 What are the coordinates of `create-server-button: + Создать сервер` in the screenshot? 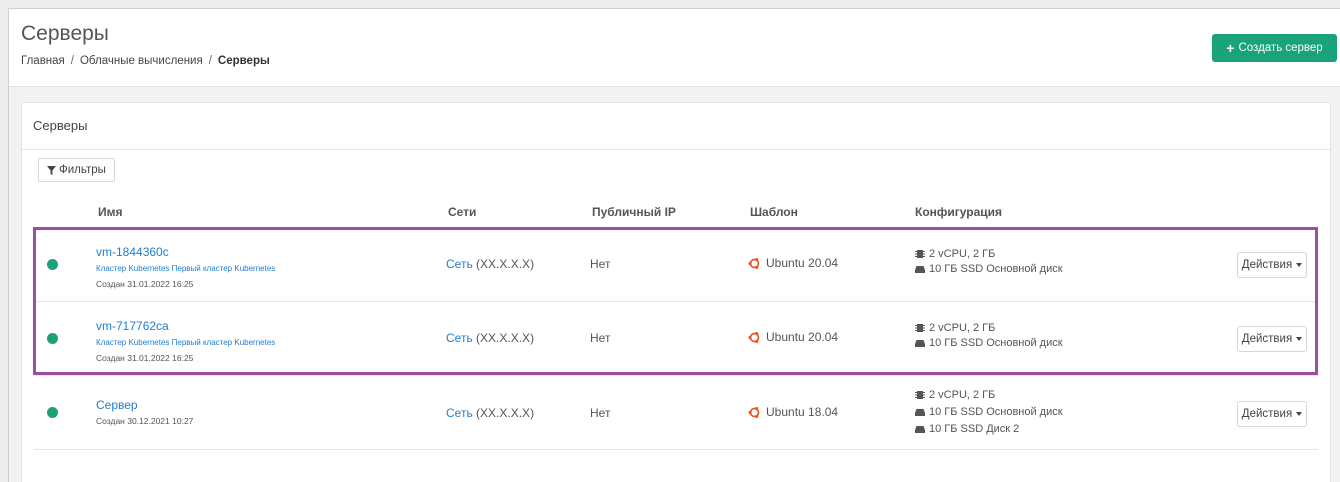 It's located at (1274, 48).